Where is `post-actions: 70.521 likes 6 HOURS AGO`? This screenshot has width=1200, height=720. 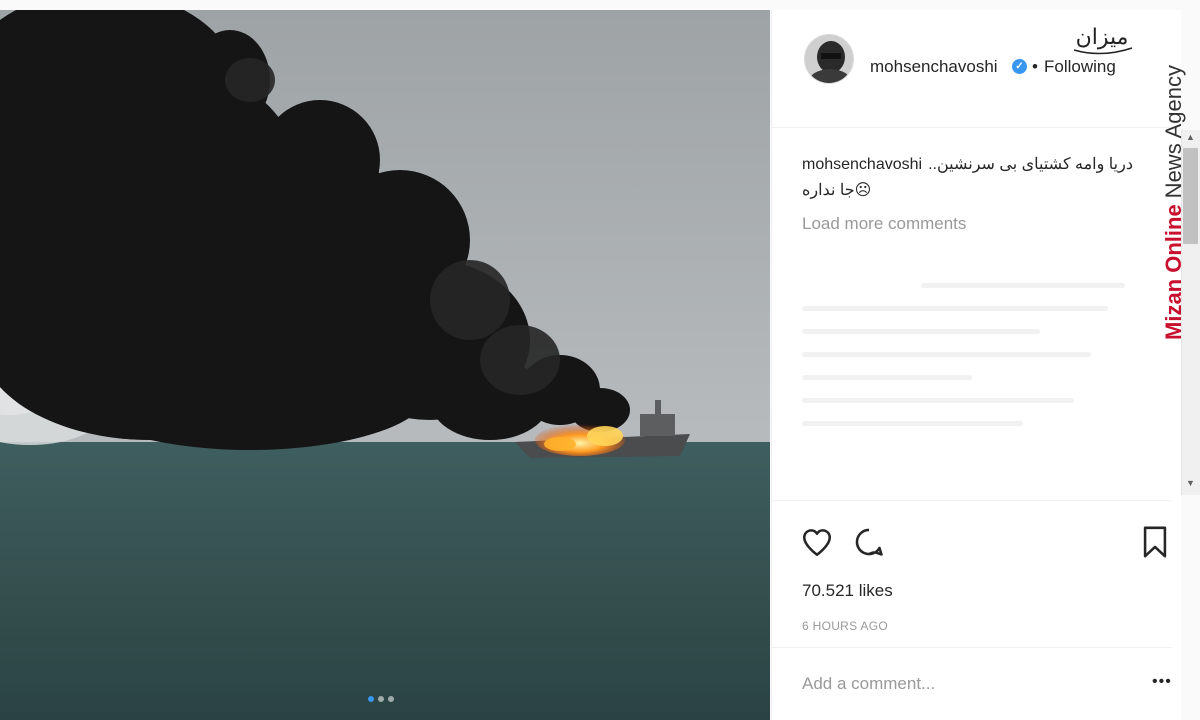
post-actions: 70.521 likes 6 HOURS AGO is located at coordinates (972, 574).